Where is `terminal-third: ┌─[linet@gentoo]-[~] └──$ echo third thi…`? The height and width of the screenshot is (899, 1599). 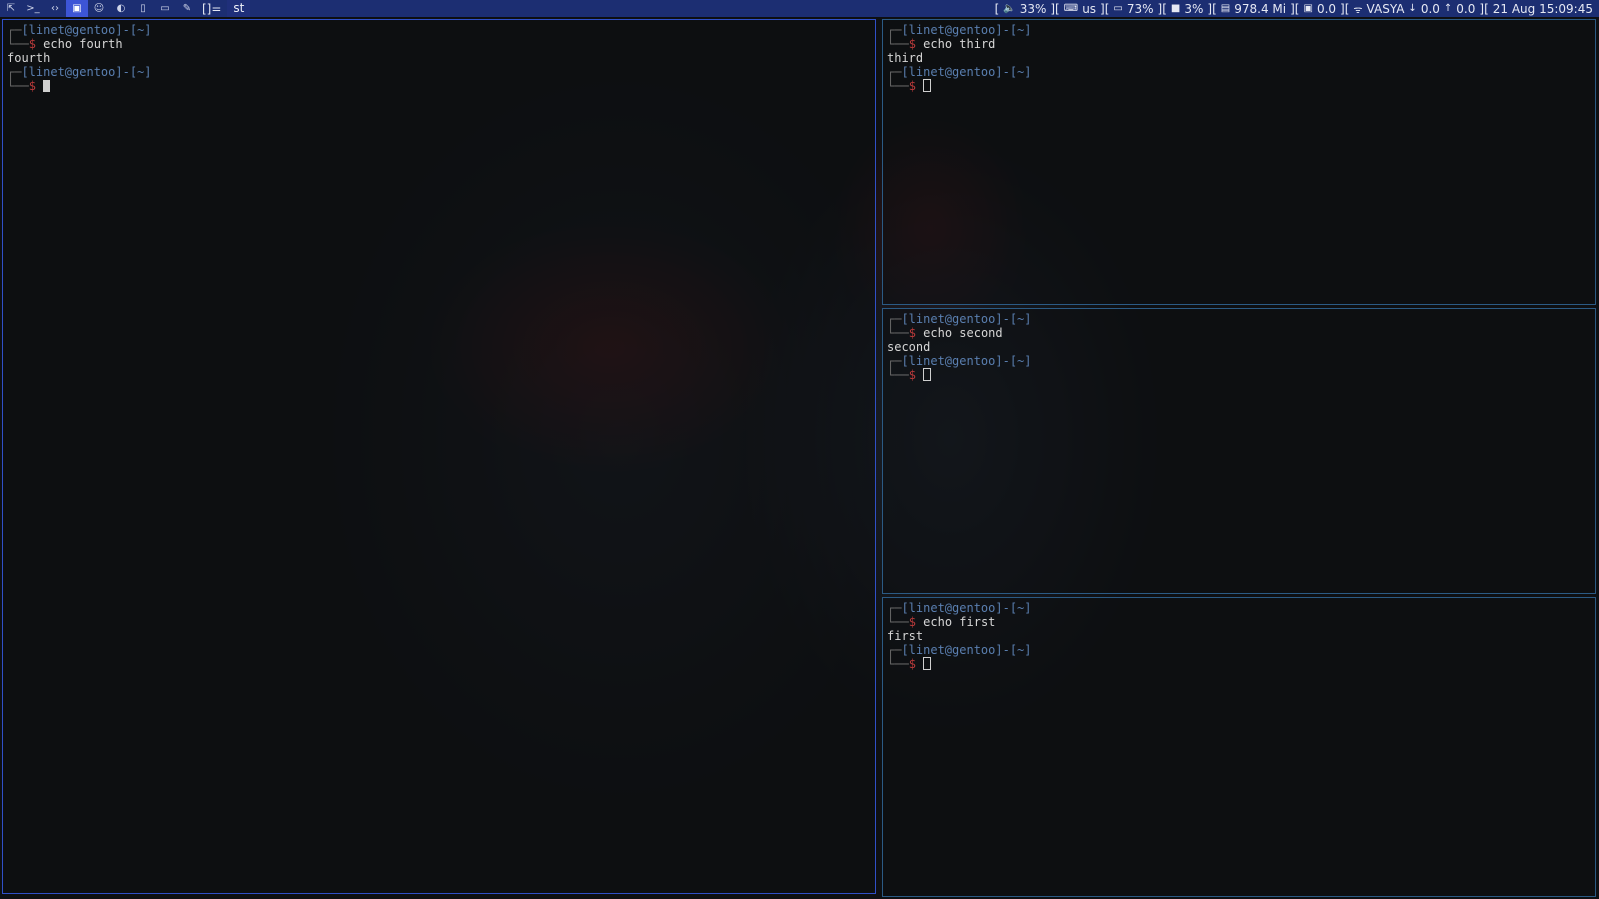
terminal-third: ┌─[linet@gentoo]-[~] └──$ echo third thi… is located at coordinates (1239, 162).